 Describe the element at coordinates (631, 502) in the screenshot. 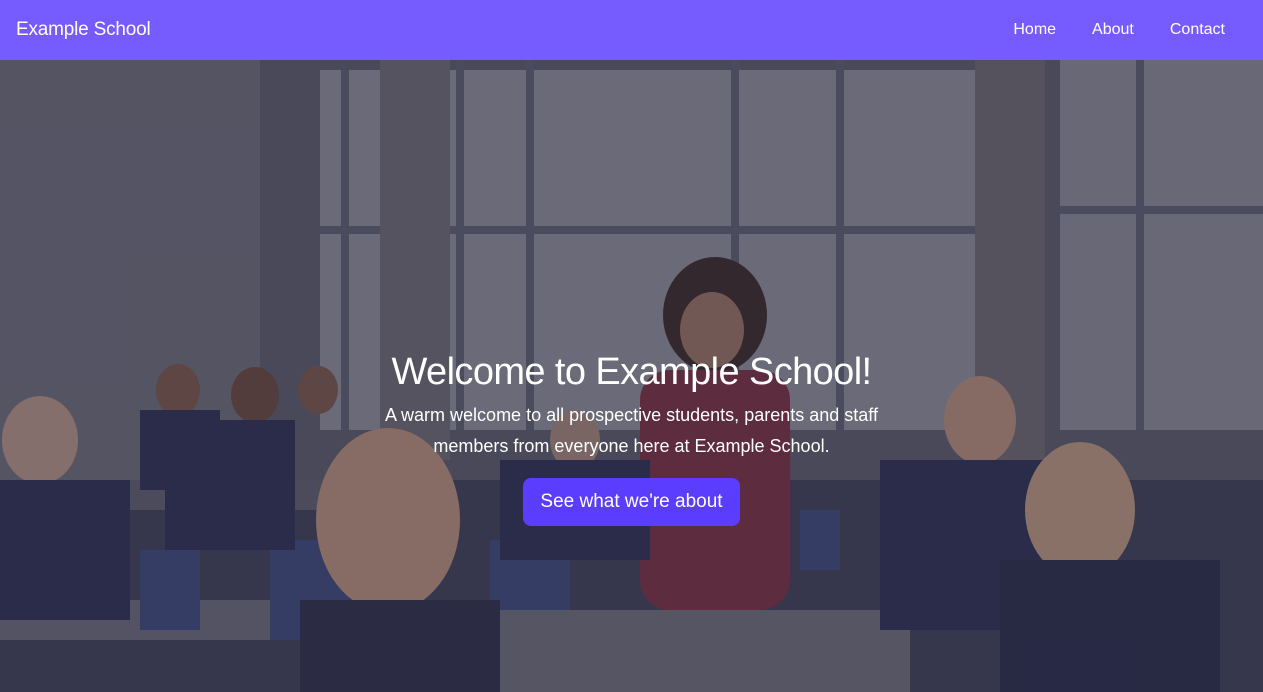

I see `see-what-were-about-button: See what we're about` at that location.